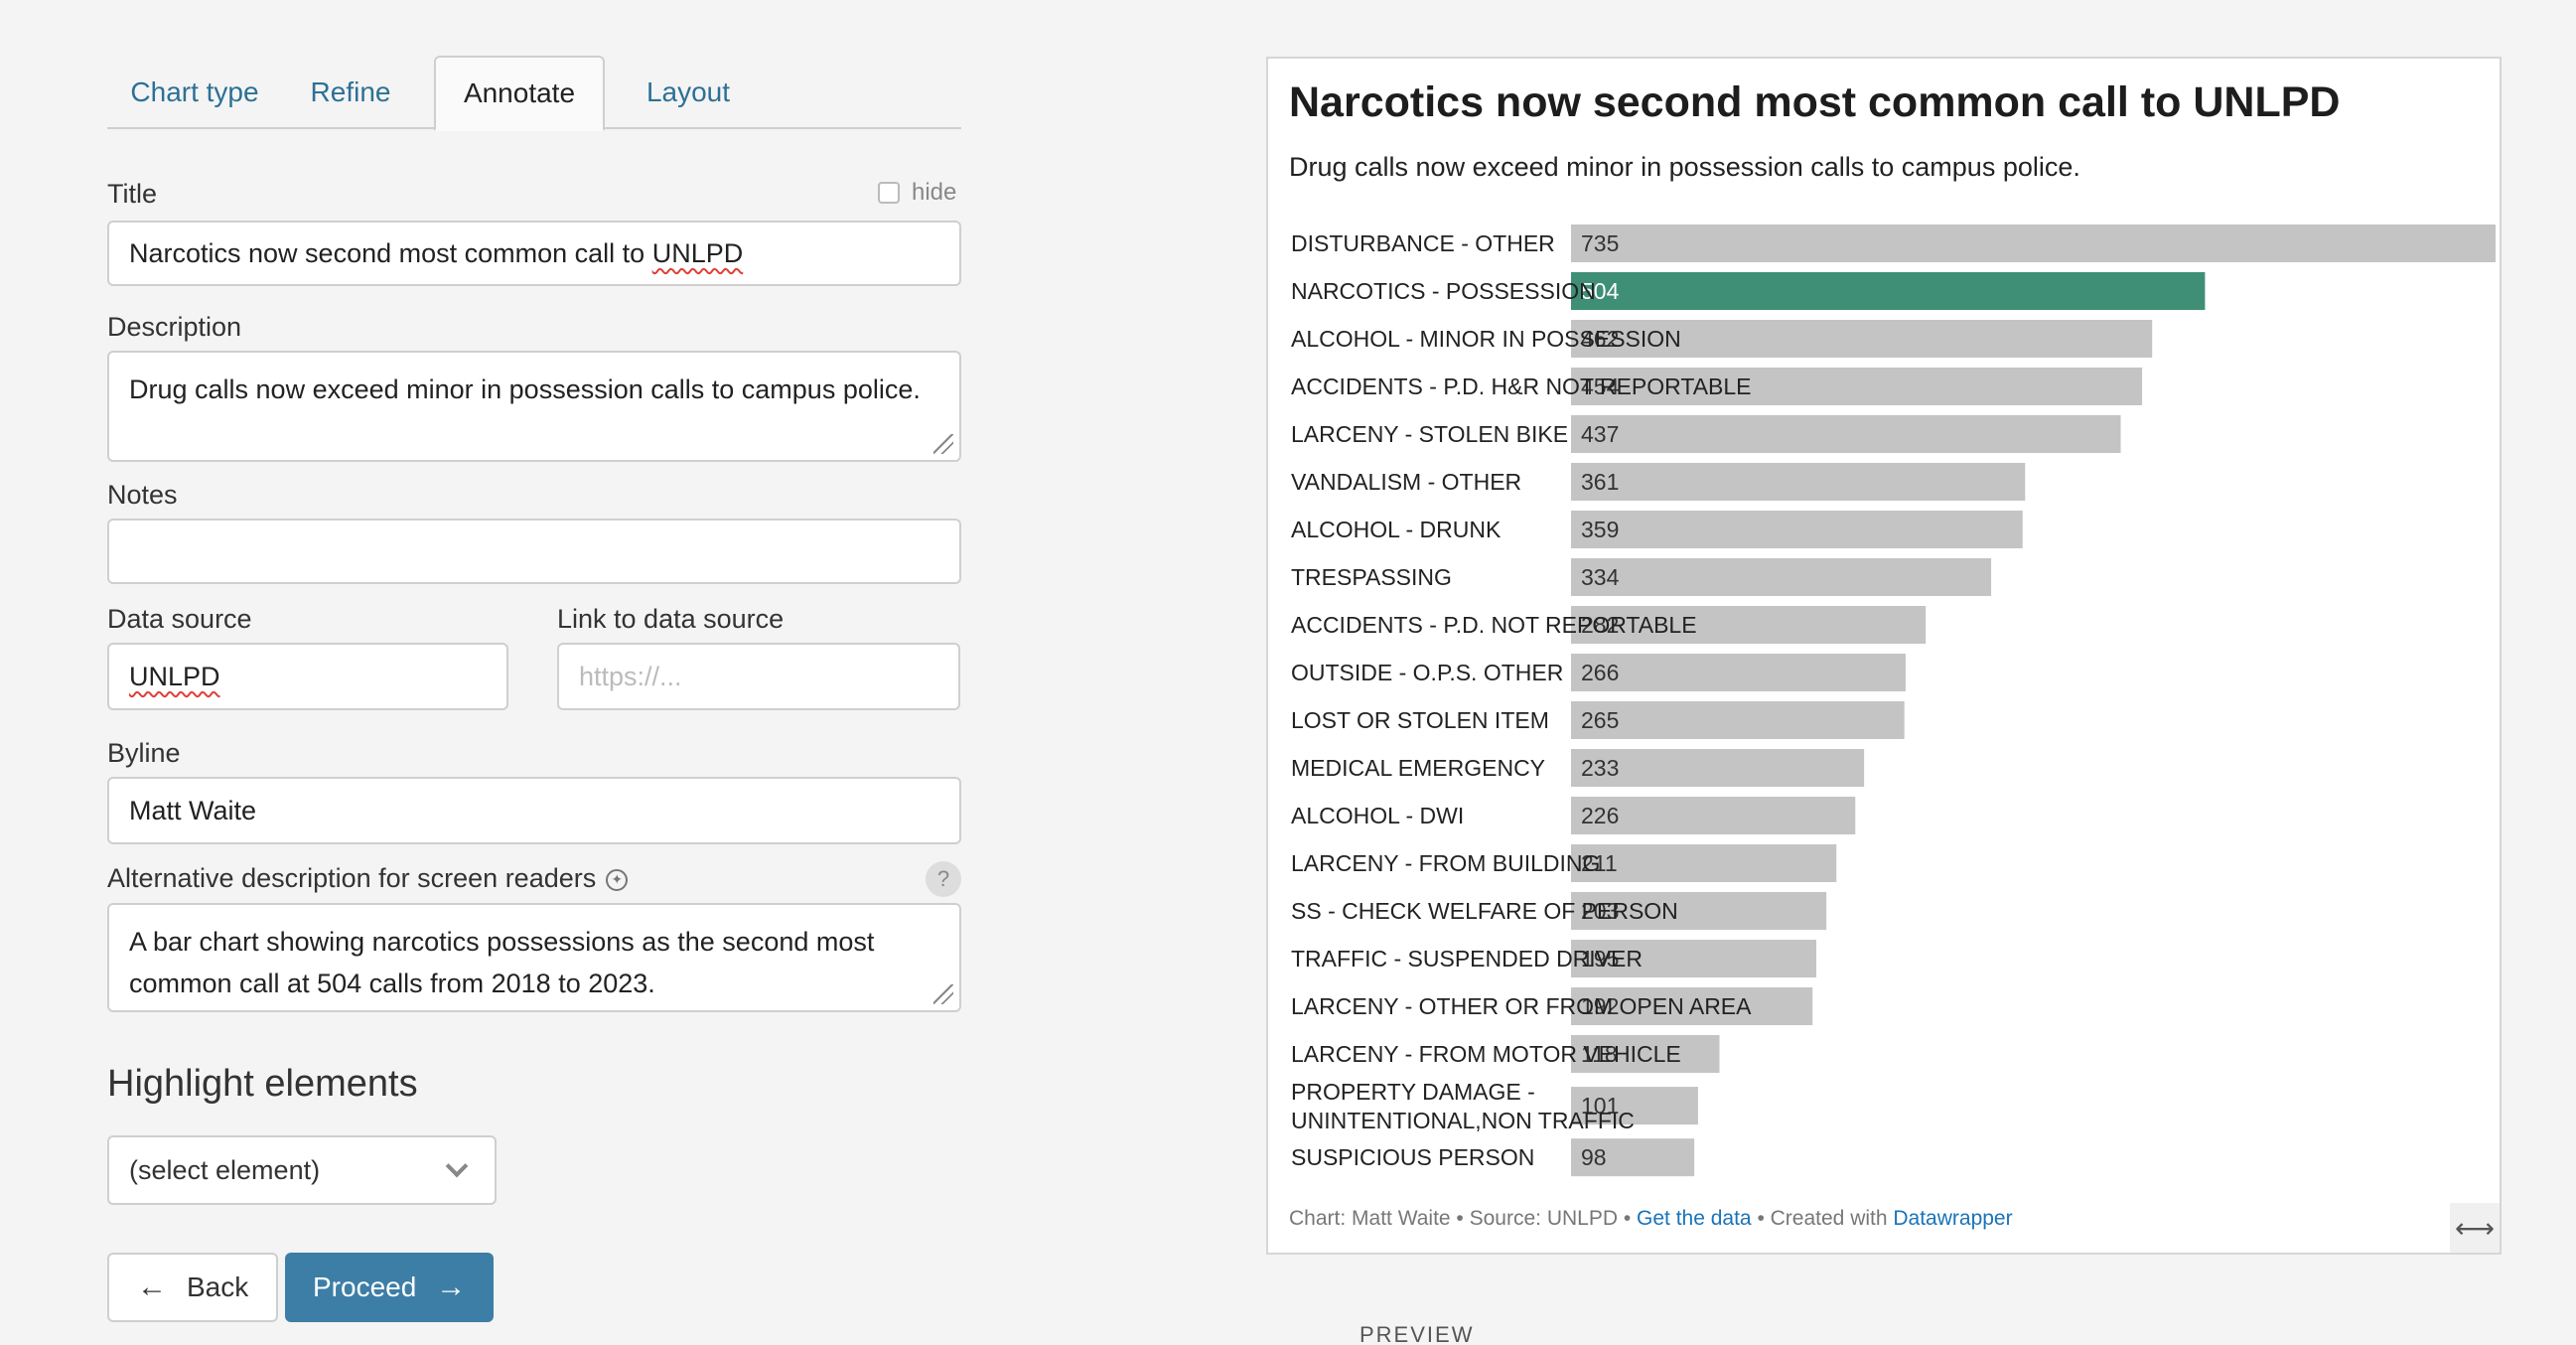  Describe the element at coordinates (534, 551) in the screenshot. I see `notes-input` at that location.